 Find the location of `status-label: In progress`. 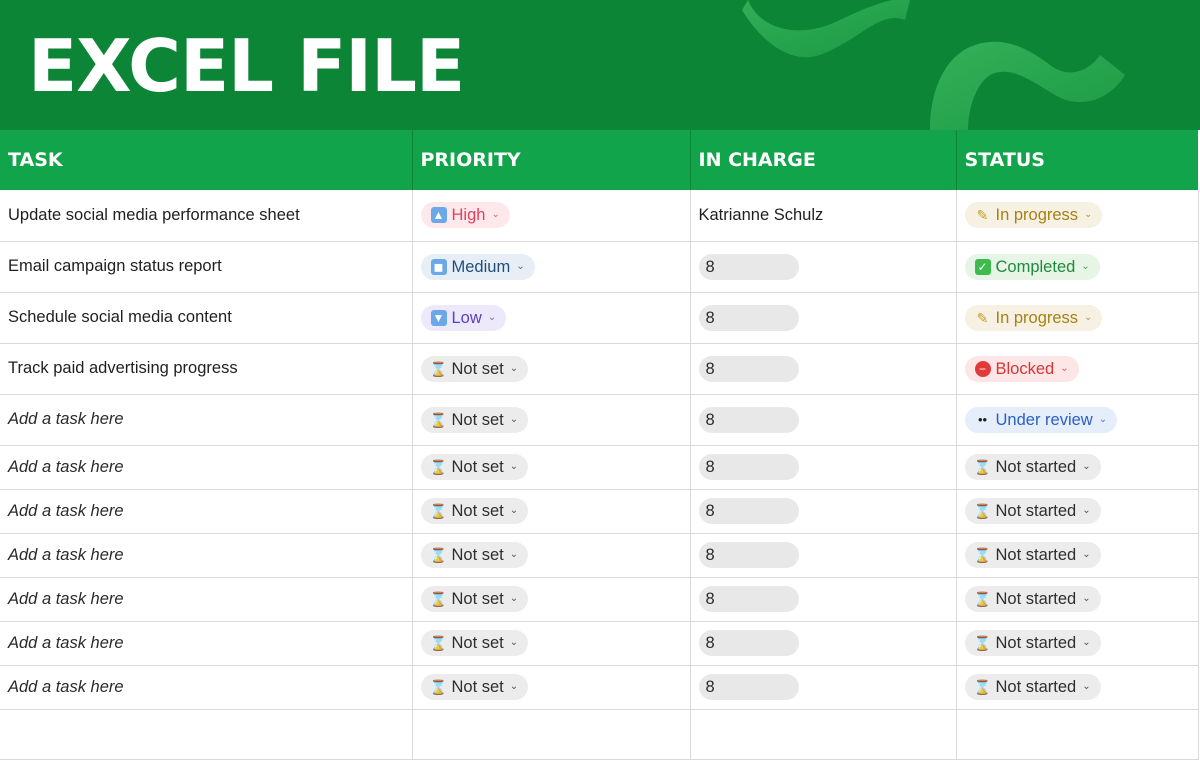

status-label: In progress is located at coordinates (1037, 317).